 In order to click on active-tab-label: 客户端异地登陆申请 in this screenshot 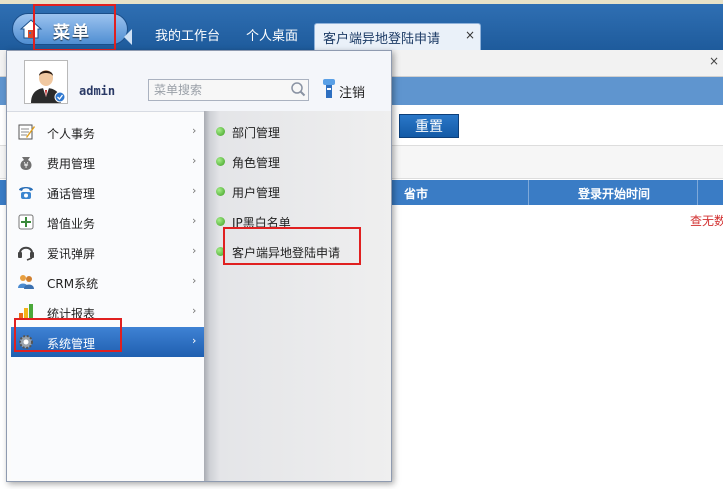, I will do `click(382, 39)`.